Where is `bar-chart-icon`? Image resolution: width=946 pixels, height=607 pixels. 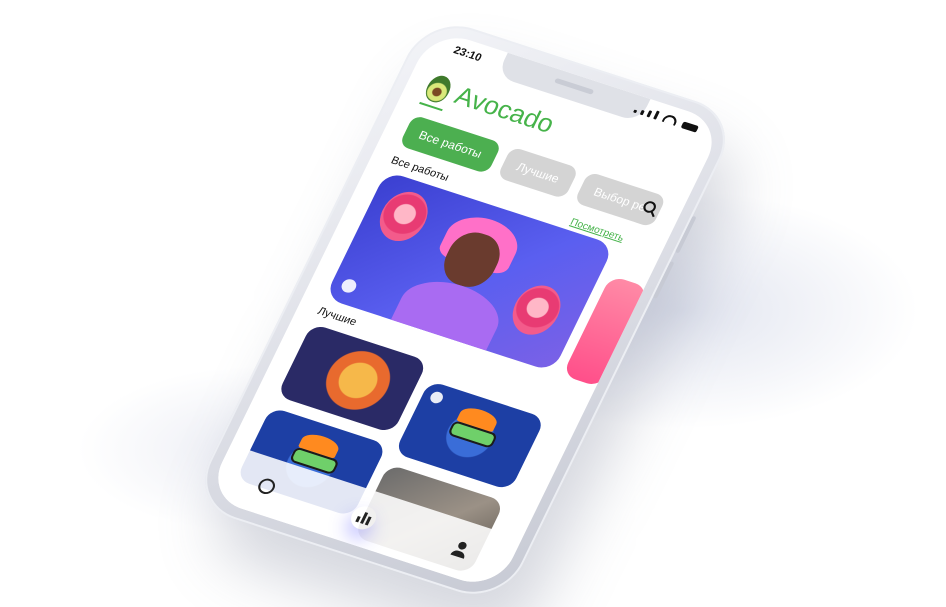
bar-chart-icon is located at coordinates (363, 518).